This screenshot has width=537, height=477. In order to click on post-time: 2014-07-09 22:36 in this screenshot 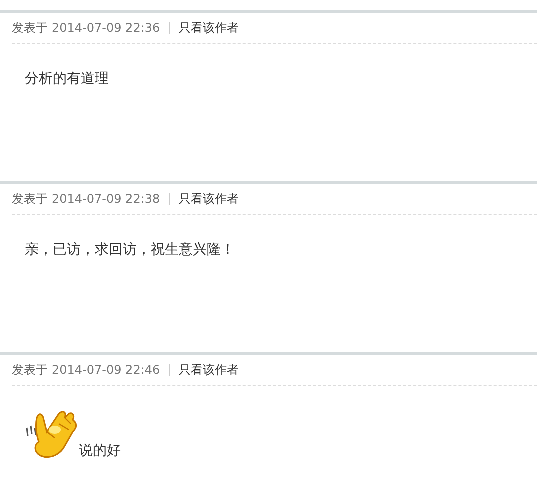, I will do `click(106, 28)`.